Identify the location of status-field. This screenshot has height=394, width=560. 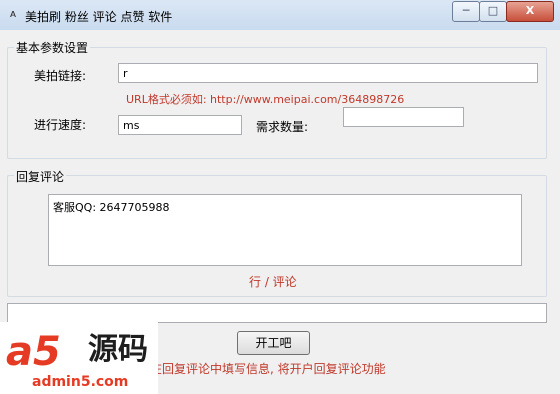
(277, 313).